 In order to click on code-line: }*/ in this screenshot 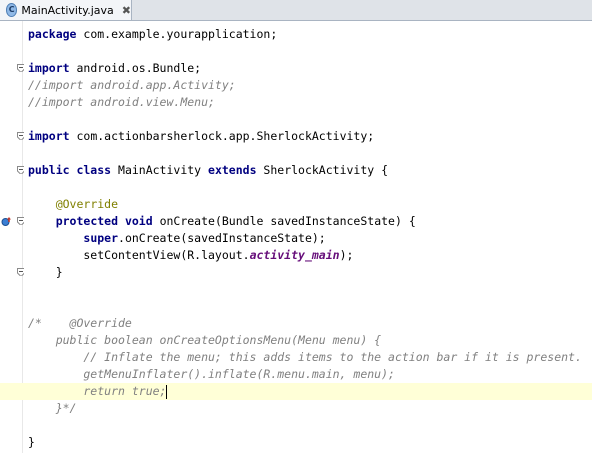, I will do `click(310, 408)`.